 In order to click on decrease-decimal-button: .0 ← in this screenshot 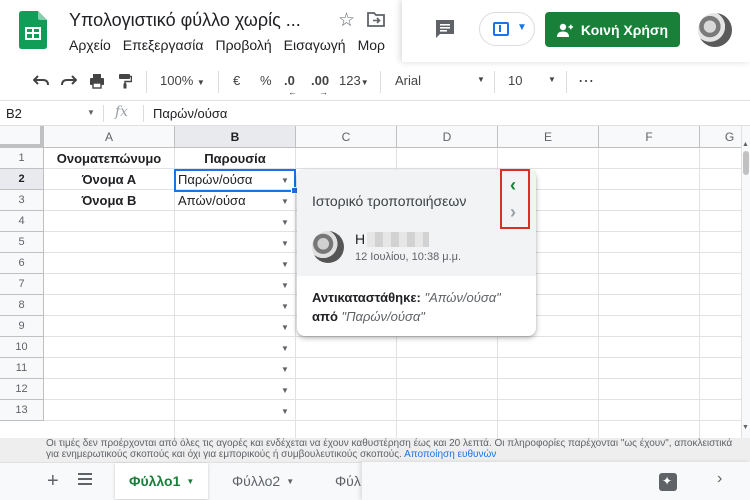, I will do `click(290, 85)`.